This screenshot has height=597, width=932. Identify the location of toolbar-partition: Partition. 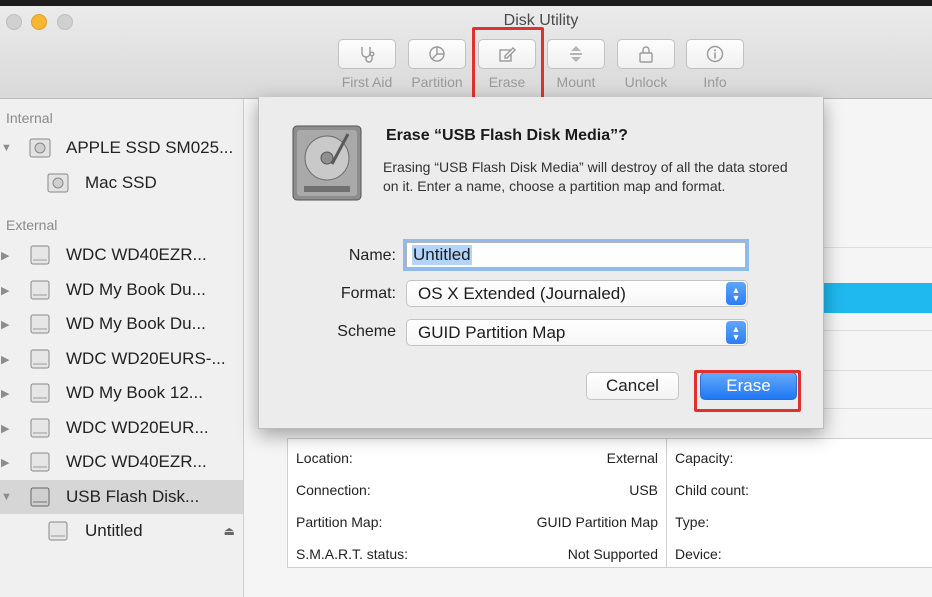
(437, 64).